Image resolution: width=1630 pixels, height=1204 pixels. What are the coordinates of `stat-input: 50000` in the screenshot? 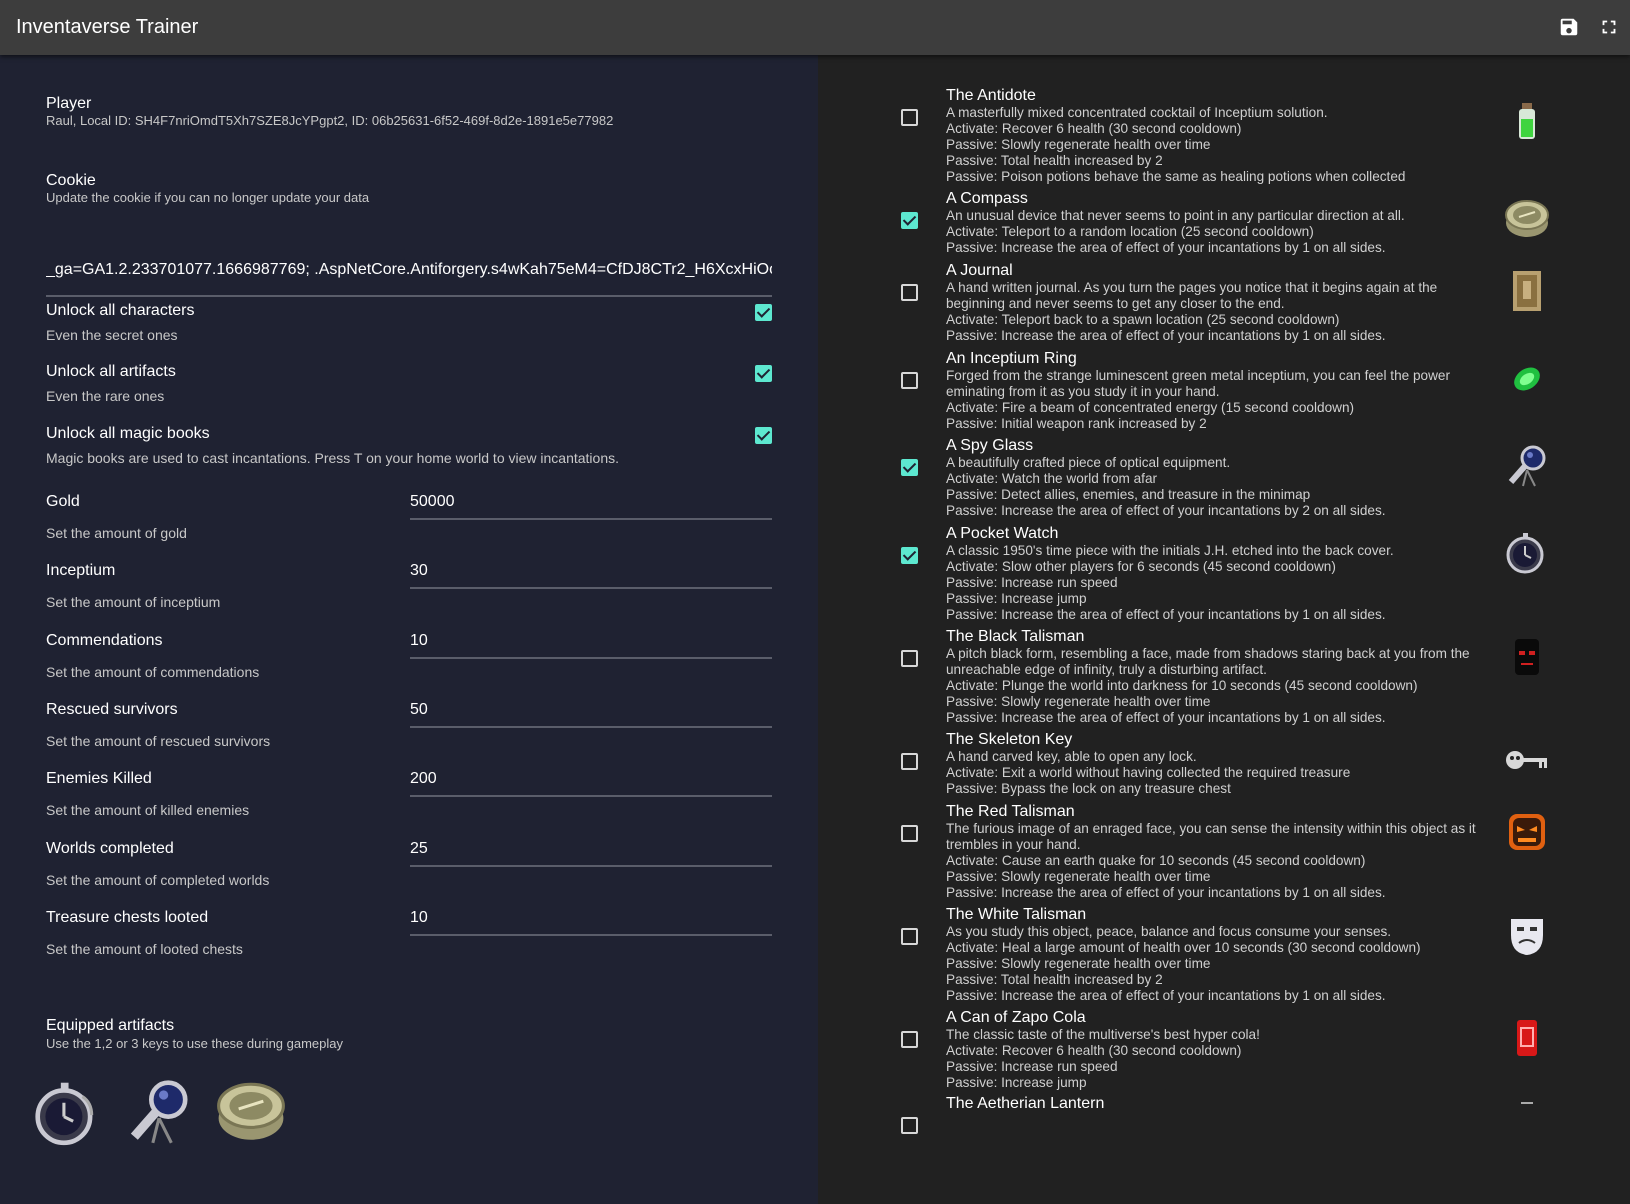 It's located at (591, 506).